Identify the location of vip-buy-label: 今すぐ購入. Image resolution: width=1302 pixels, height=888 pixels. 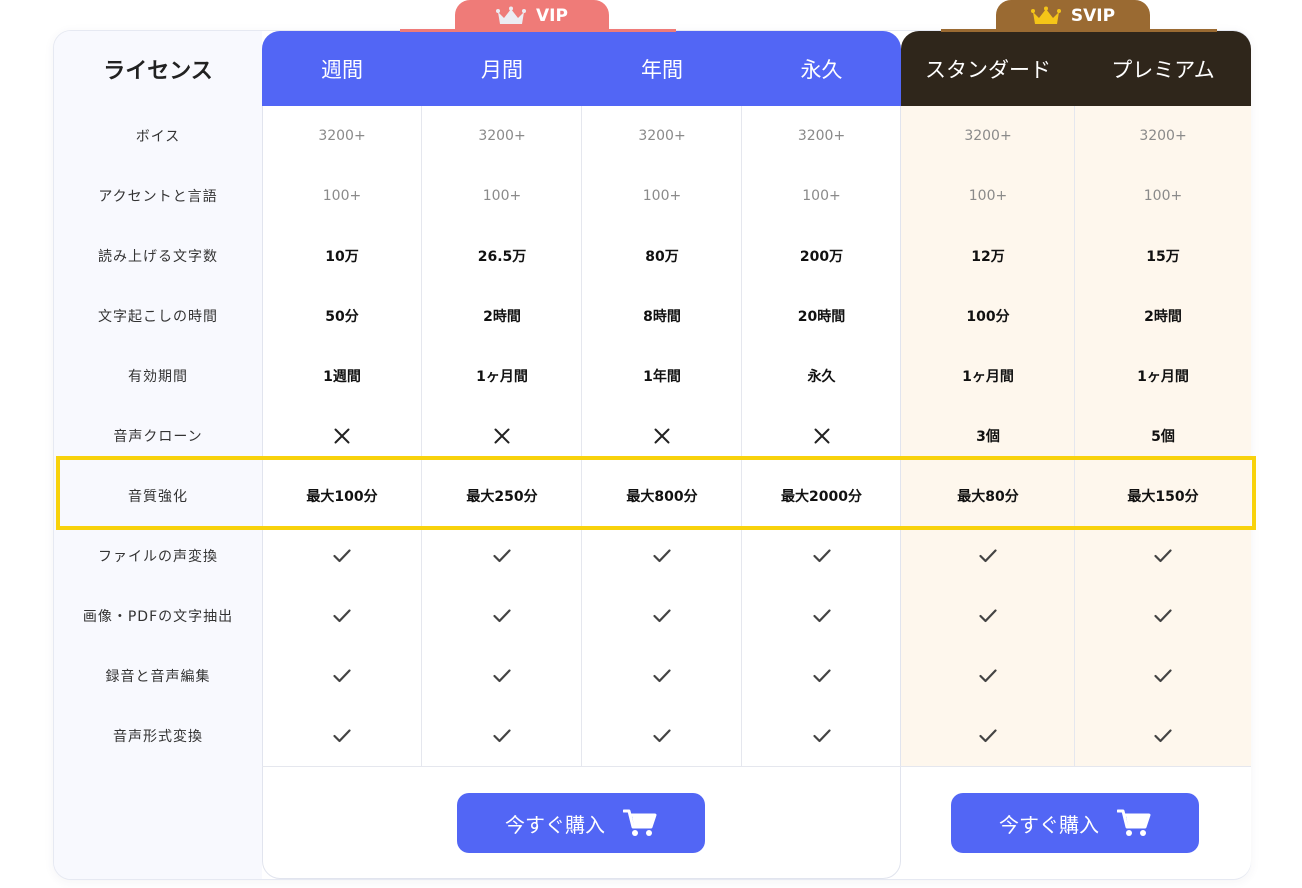
(555, 825).